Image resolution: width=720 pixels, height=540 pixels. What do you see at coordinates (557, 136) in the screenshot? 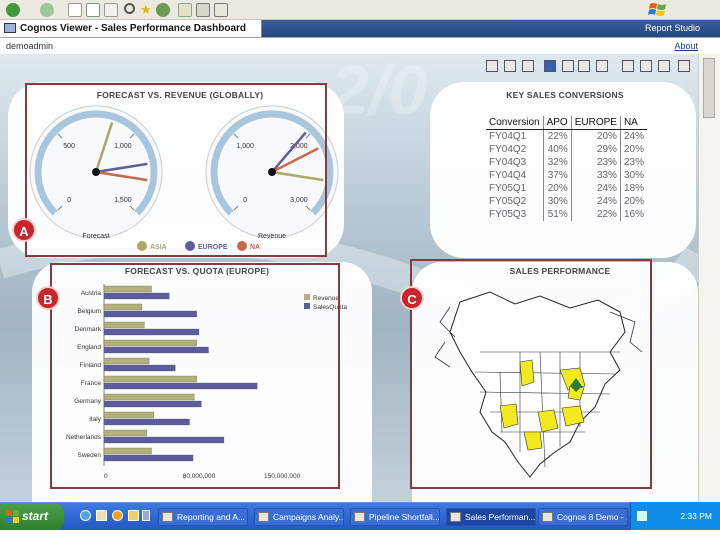
I see `table-cell: 22%` at bounding box center [557, 136].